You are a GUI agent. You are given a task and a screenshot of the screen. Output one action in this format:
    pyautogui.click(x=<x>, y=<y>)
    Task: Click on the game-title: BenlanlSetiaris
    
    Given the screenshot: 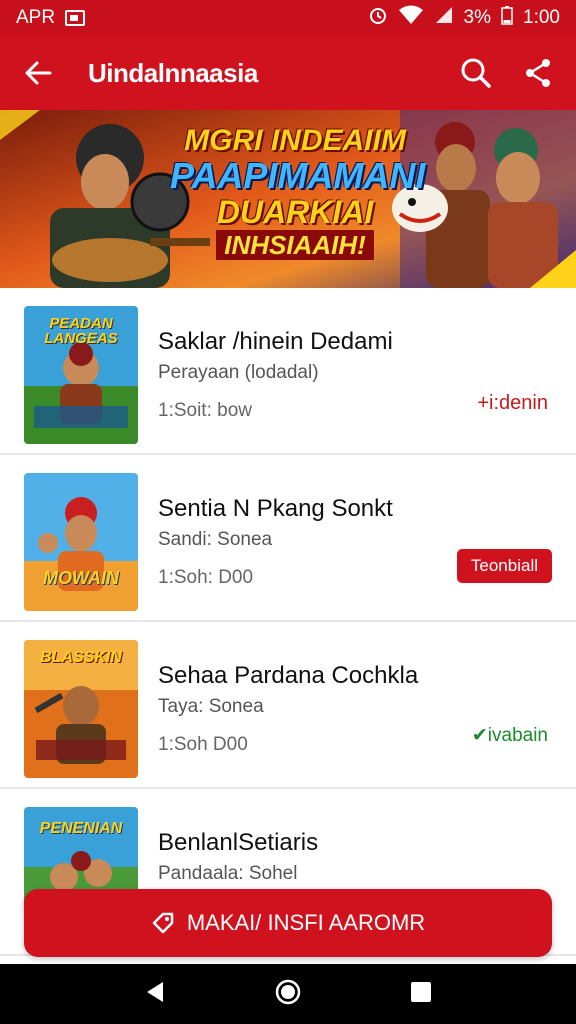 What is the action you would take?
    pyautogui.click(x=238, y=842)
    